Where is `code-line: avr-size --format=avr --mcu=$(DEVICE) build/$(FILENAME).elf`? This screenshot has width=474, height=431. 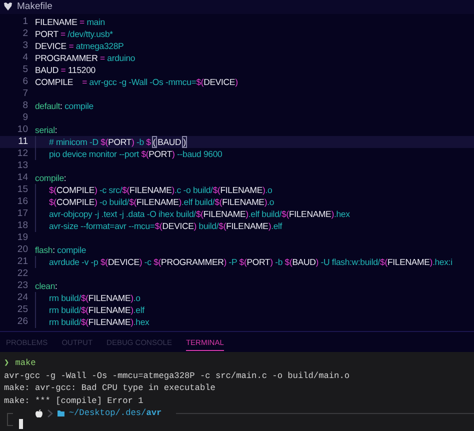 code-line: avr-size --format=avr --mcu=$(DEVICE) build/$(FILENAME).elf is located at coordinates (165, 226).